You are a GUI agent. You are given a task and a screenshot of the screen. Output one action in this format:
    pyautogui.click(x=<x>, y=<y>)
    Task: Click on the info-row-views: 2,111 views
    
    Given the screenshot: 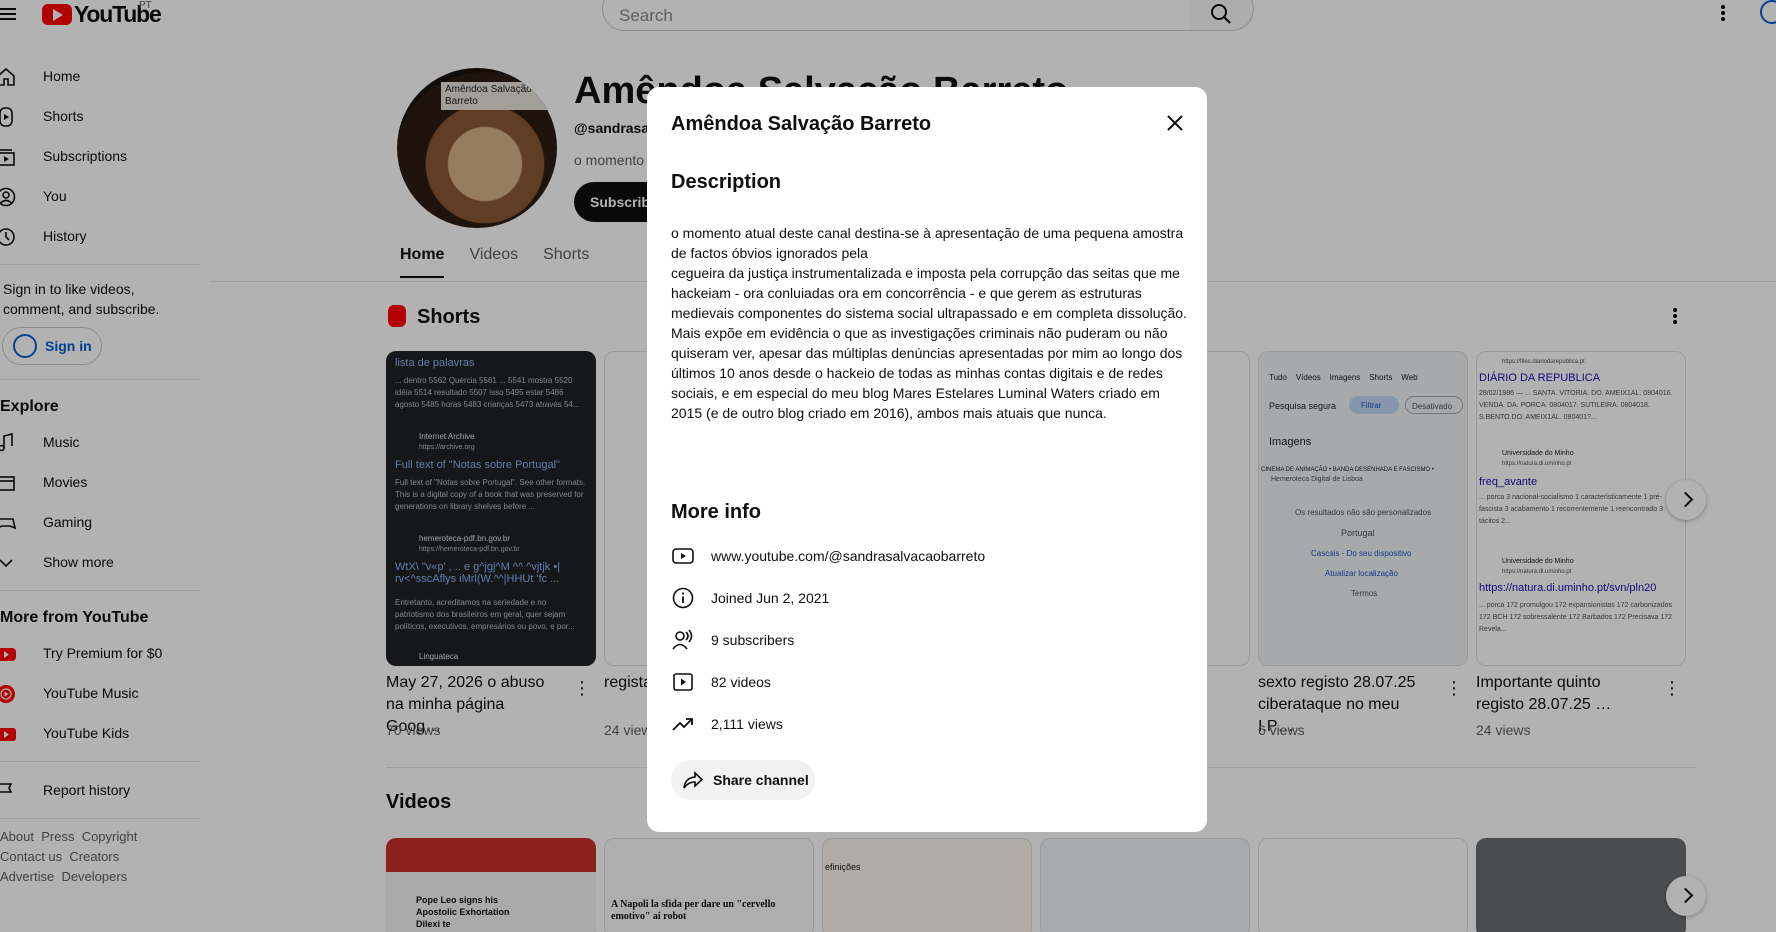 What is the action you would take?
    pyautogui.click(x=727, y=724)
    